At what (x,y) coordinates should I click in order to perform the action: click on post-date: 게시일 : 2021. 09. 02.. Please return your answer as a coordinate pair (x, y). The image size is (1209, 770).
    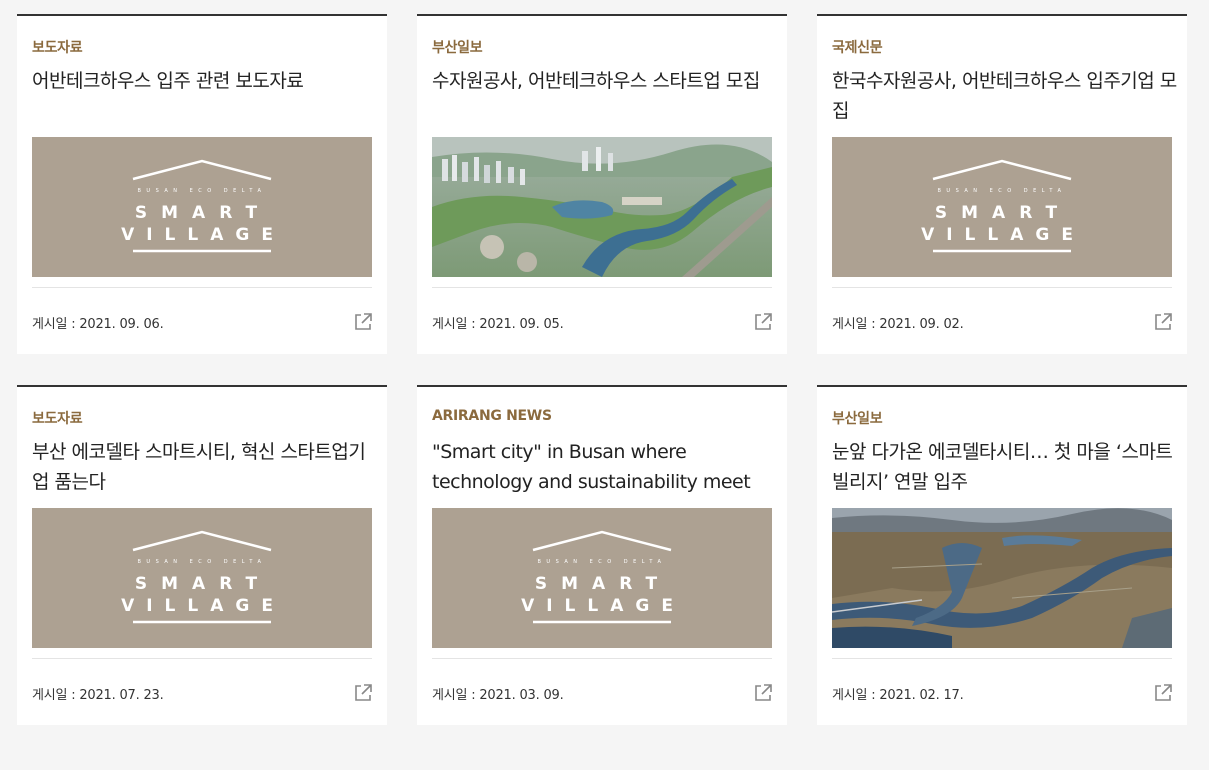
    Looking at the image, I should click on (898, 324).